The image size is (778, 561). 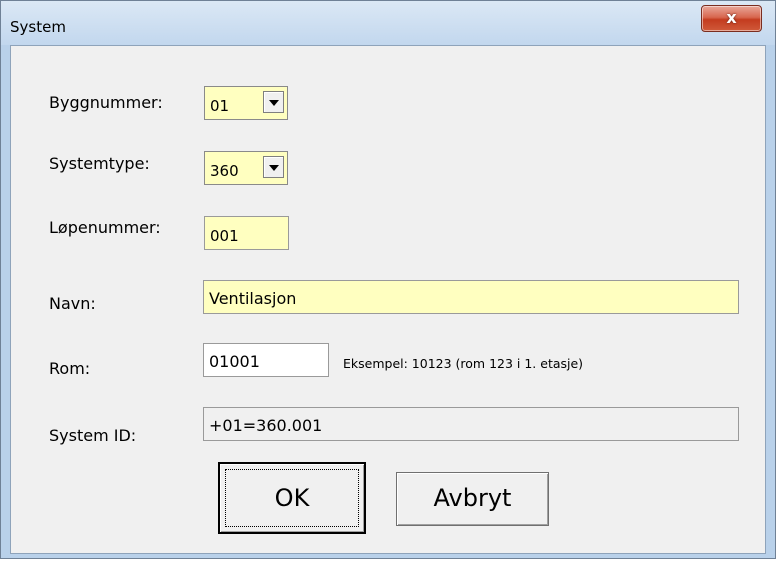 What do you see at coordinates (38, 27) in the screenshot?
I see `window-title: System` at bounding box center [38, 27].